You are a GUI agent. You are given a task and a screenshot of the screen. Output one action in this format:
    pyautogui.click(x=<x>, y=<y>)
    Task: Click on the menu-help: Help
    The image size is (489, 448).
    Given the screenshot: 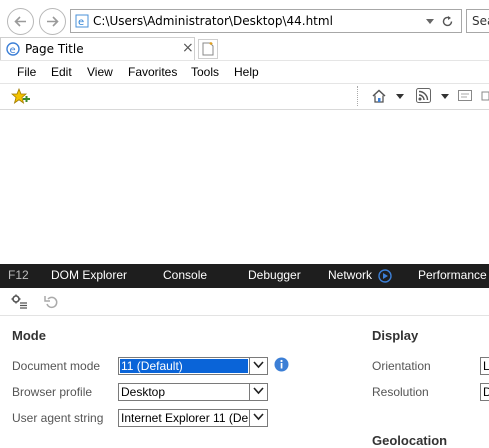 What is the action you would take?
    pyautogui.click(x=246, y=72)
    